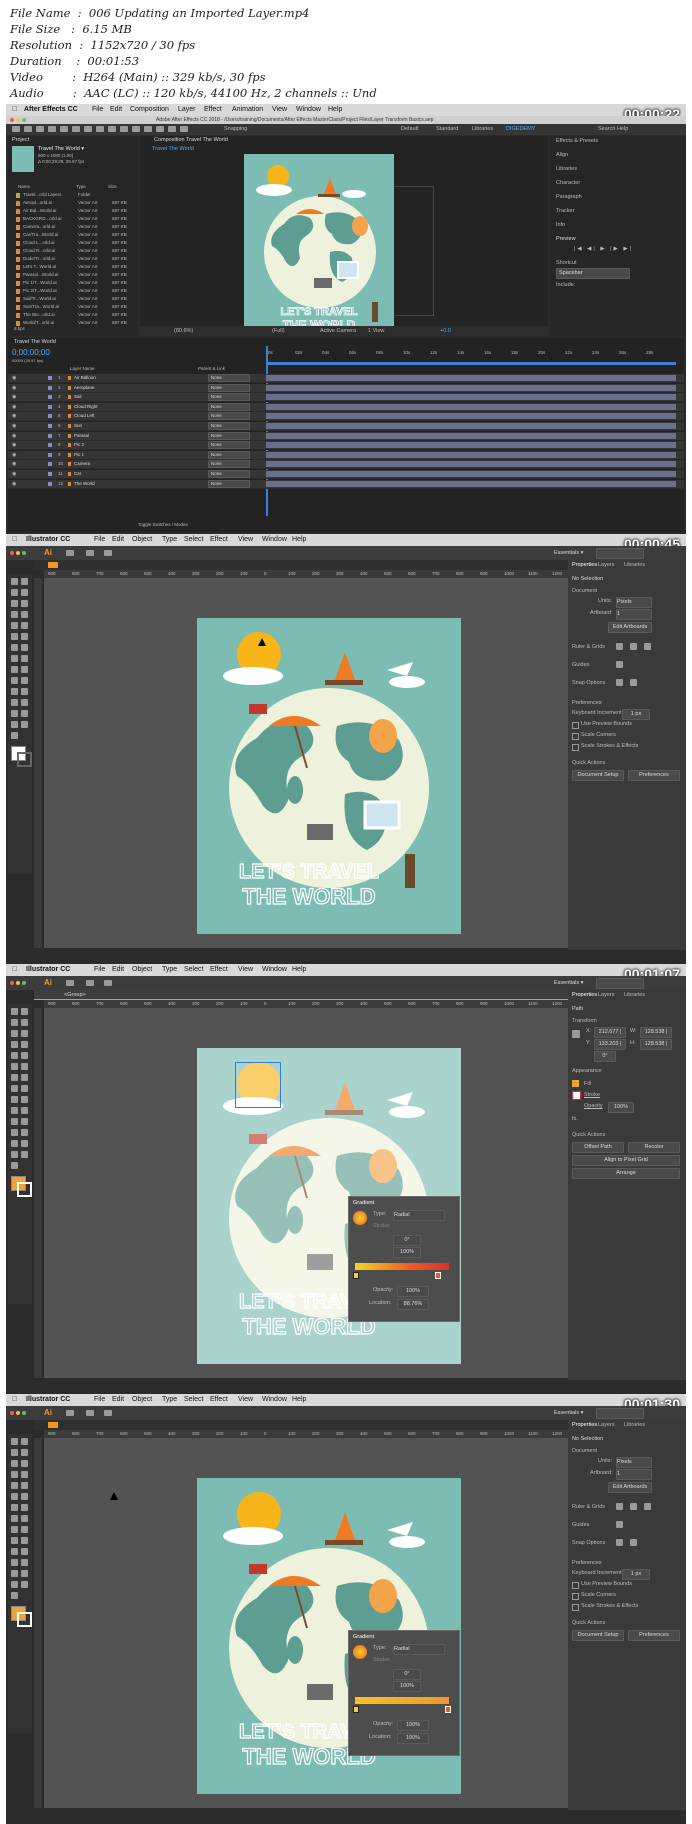 The image size is (692, 1824). What do you see at coordinates (219, 969) in the screenshot?
I see `ai-menu-effect: Effect` at bounding box center [219, 969].